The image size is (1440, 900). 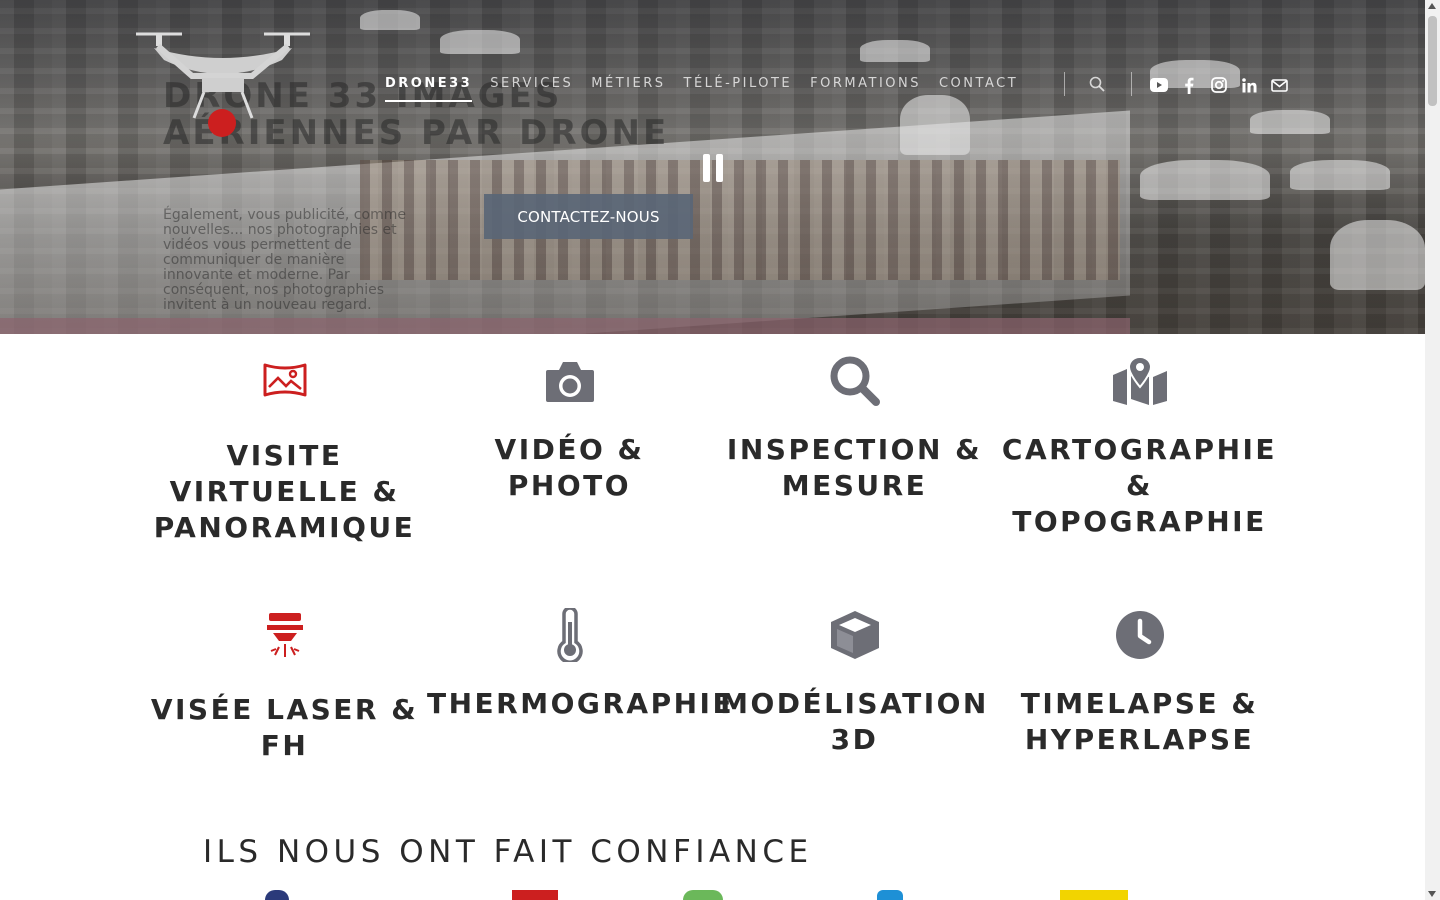 What do you see at coordinates (1139, 381) in the screenshot?
I see `map-marker-icon` at bounding box center [1139, 381].